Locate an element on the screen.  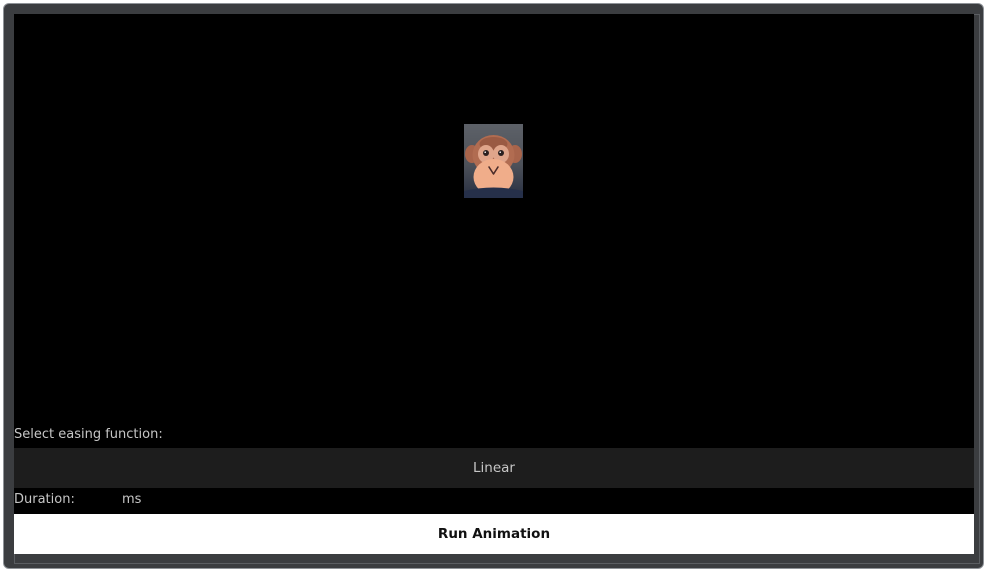
right-eye is located at coordinates (501, 153).